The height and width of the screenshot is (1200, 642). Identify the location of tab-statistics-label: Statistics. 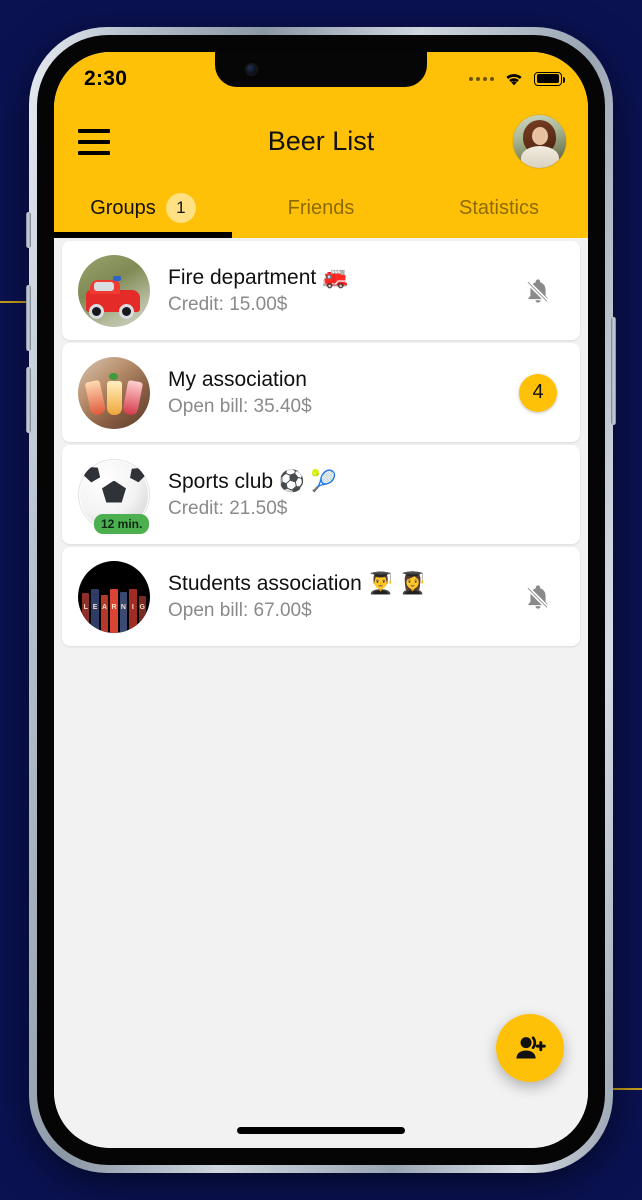
(499, 207).